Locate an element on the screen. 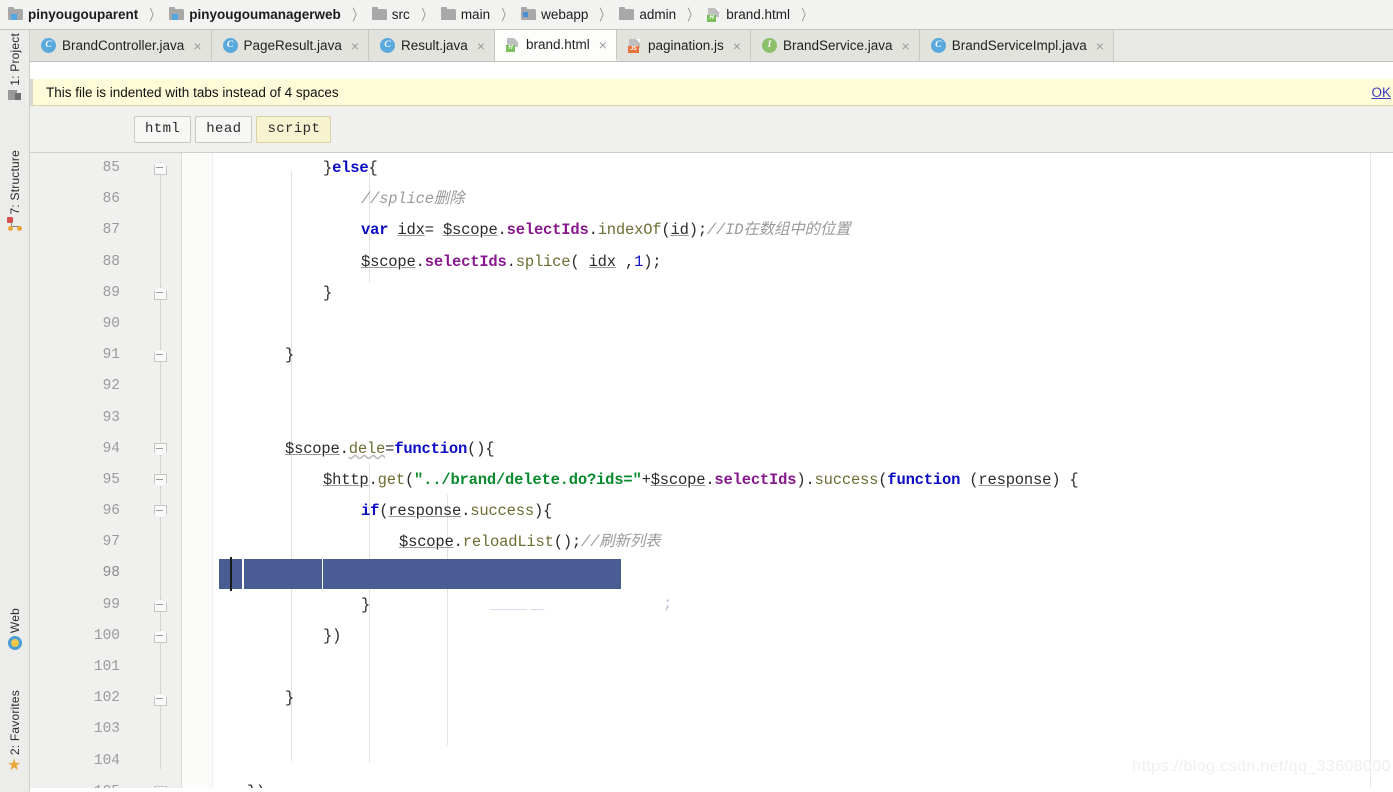 This screenshot has height=792, width=1393. notification-ok-link: OK is located at coordinates (1381, 92).